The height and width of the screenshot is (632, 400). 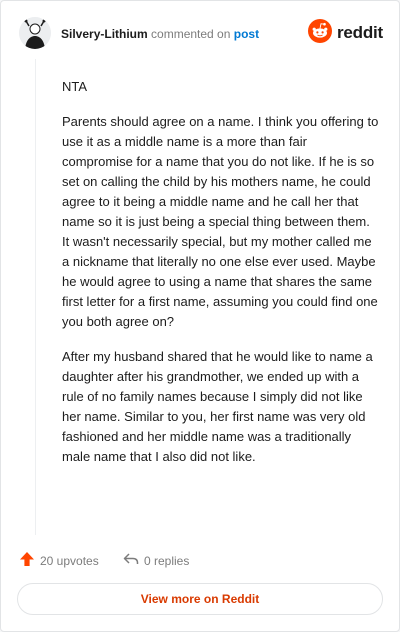 I want to click on post-link: post, so click(x=246, y=34).